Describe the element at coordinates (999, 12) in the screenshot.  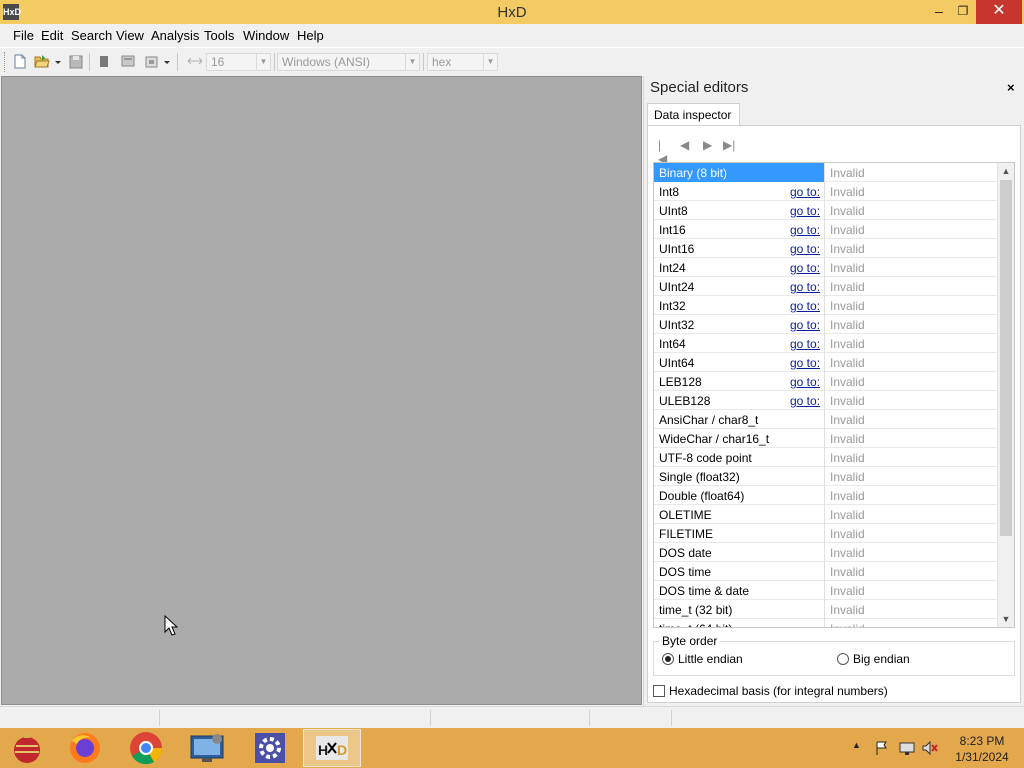
I see `close-button: ✕` at that location.